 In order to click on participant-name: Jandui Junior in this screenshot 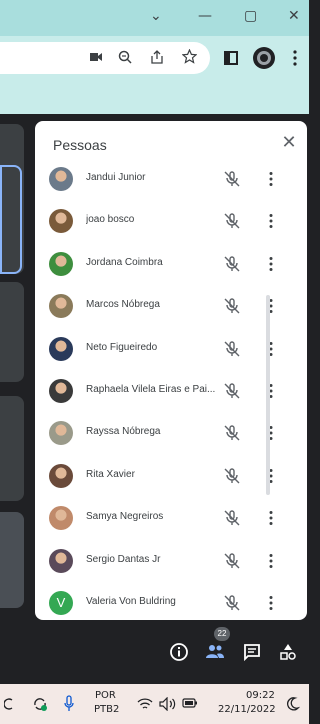, I will do `click(116, 177)`.